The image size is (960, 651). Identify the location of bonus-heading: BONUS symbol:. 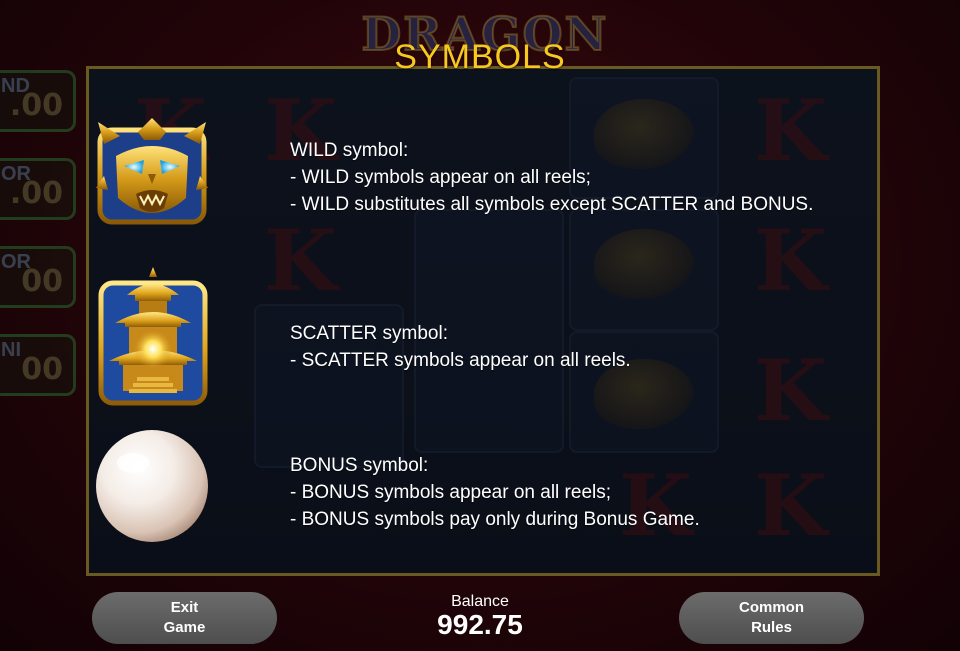
(359, 465).